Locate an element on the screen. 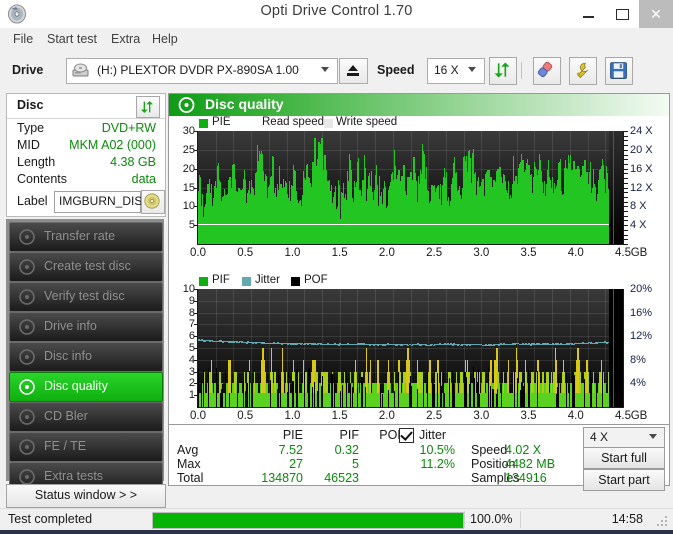 The height and width of the screenshot is (534, 673). y-tick-label: 3 is located at coordinates (191, 371).